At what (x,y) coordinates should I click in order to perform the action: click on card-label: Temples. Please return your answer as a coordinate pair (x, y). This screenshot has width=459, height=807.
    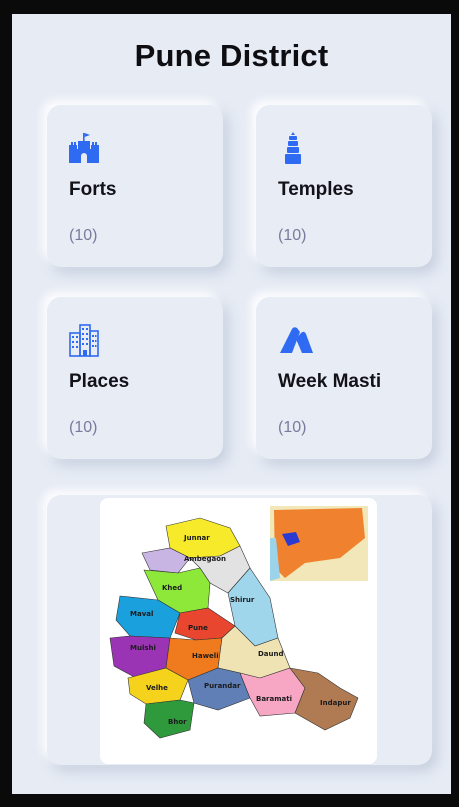
    Looking at the image, I should click on (316, 189).